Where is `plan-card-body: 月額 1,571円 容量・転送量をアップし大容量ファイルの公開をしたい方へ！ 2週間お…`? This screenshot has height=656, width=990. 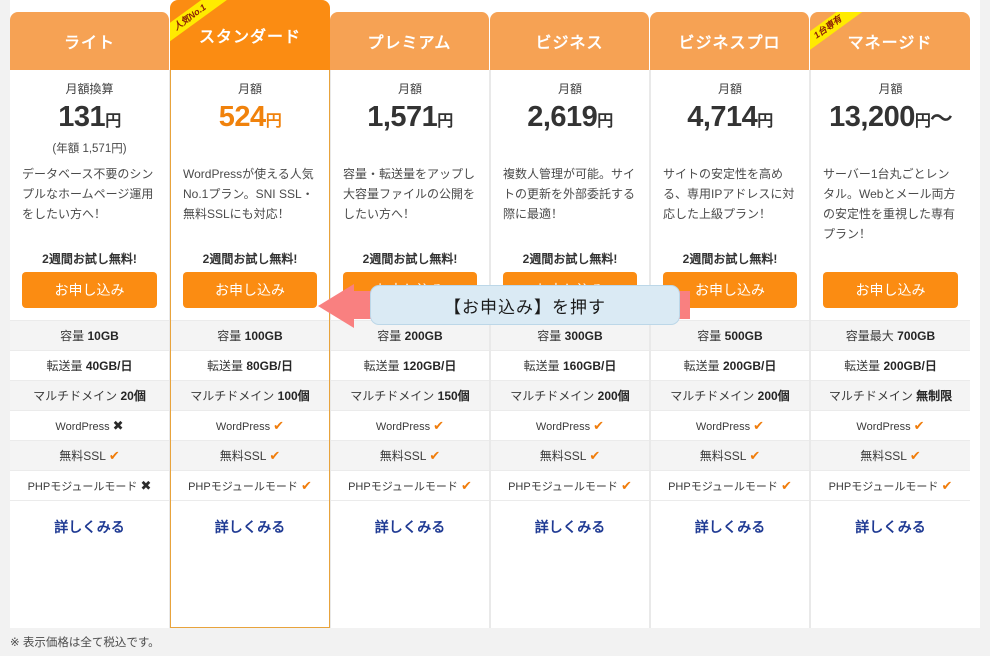
plan-card-body: 月額 1,571円 容量・転送量をアップし大容量ファイルの公開をしたい方へ！ 2週間お… is located at coordinates (410, 349).